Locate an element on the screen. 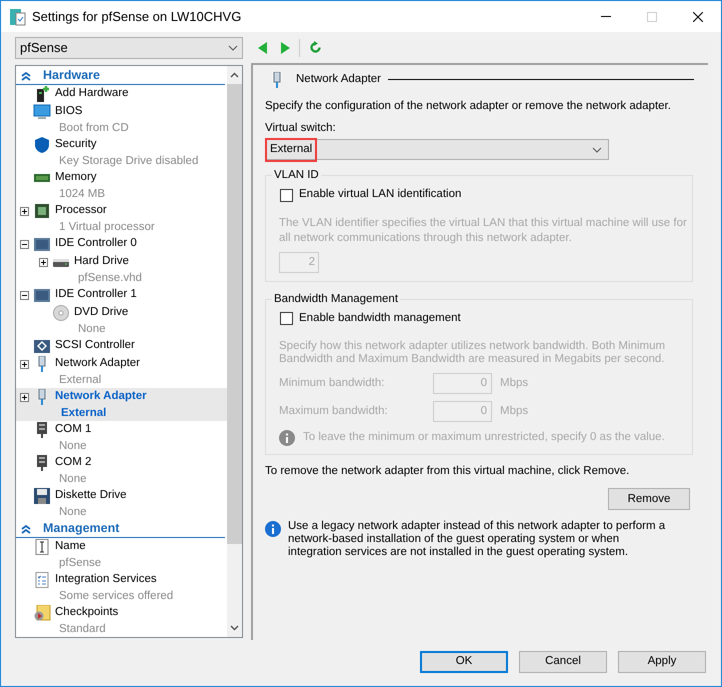  tree-item: COM 2 None is located at coordinates (121, 470).